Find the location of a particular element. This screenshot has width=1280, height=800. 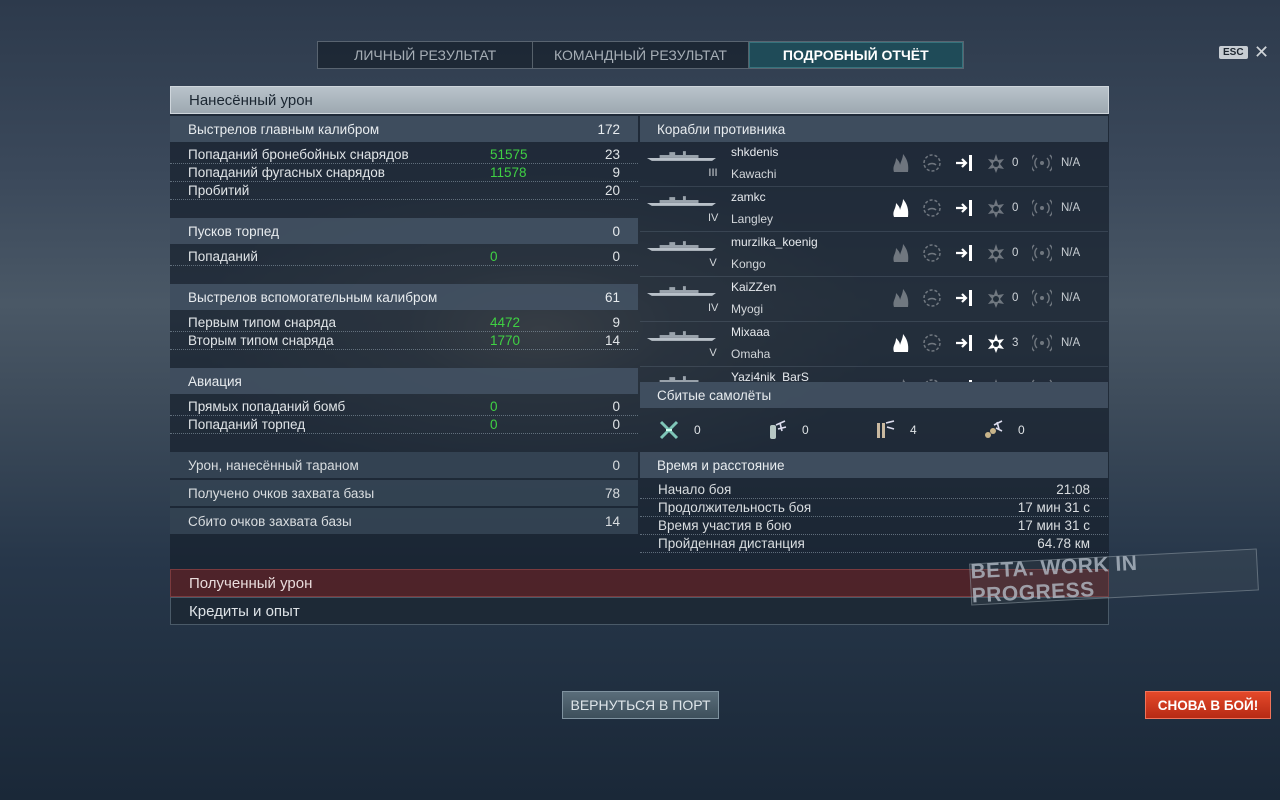

torpedo-group: Пусков торпед 0 Попаданий 0 0 is located at coordinates (404, 245).